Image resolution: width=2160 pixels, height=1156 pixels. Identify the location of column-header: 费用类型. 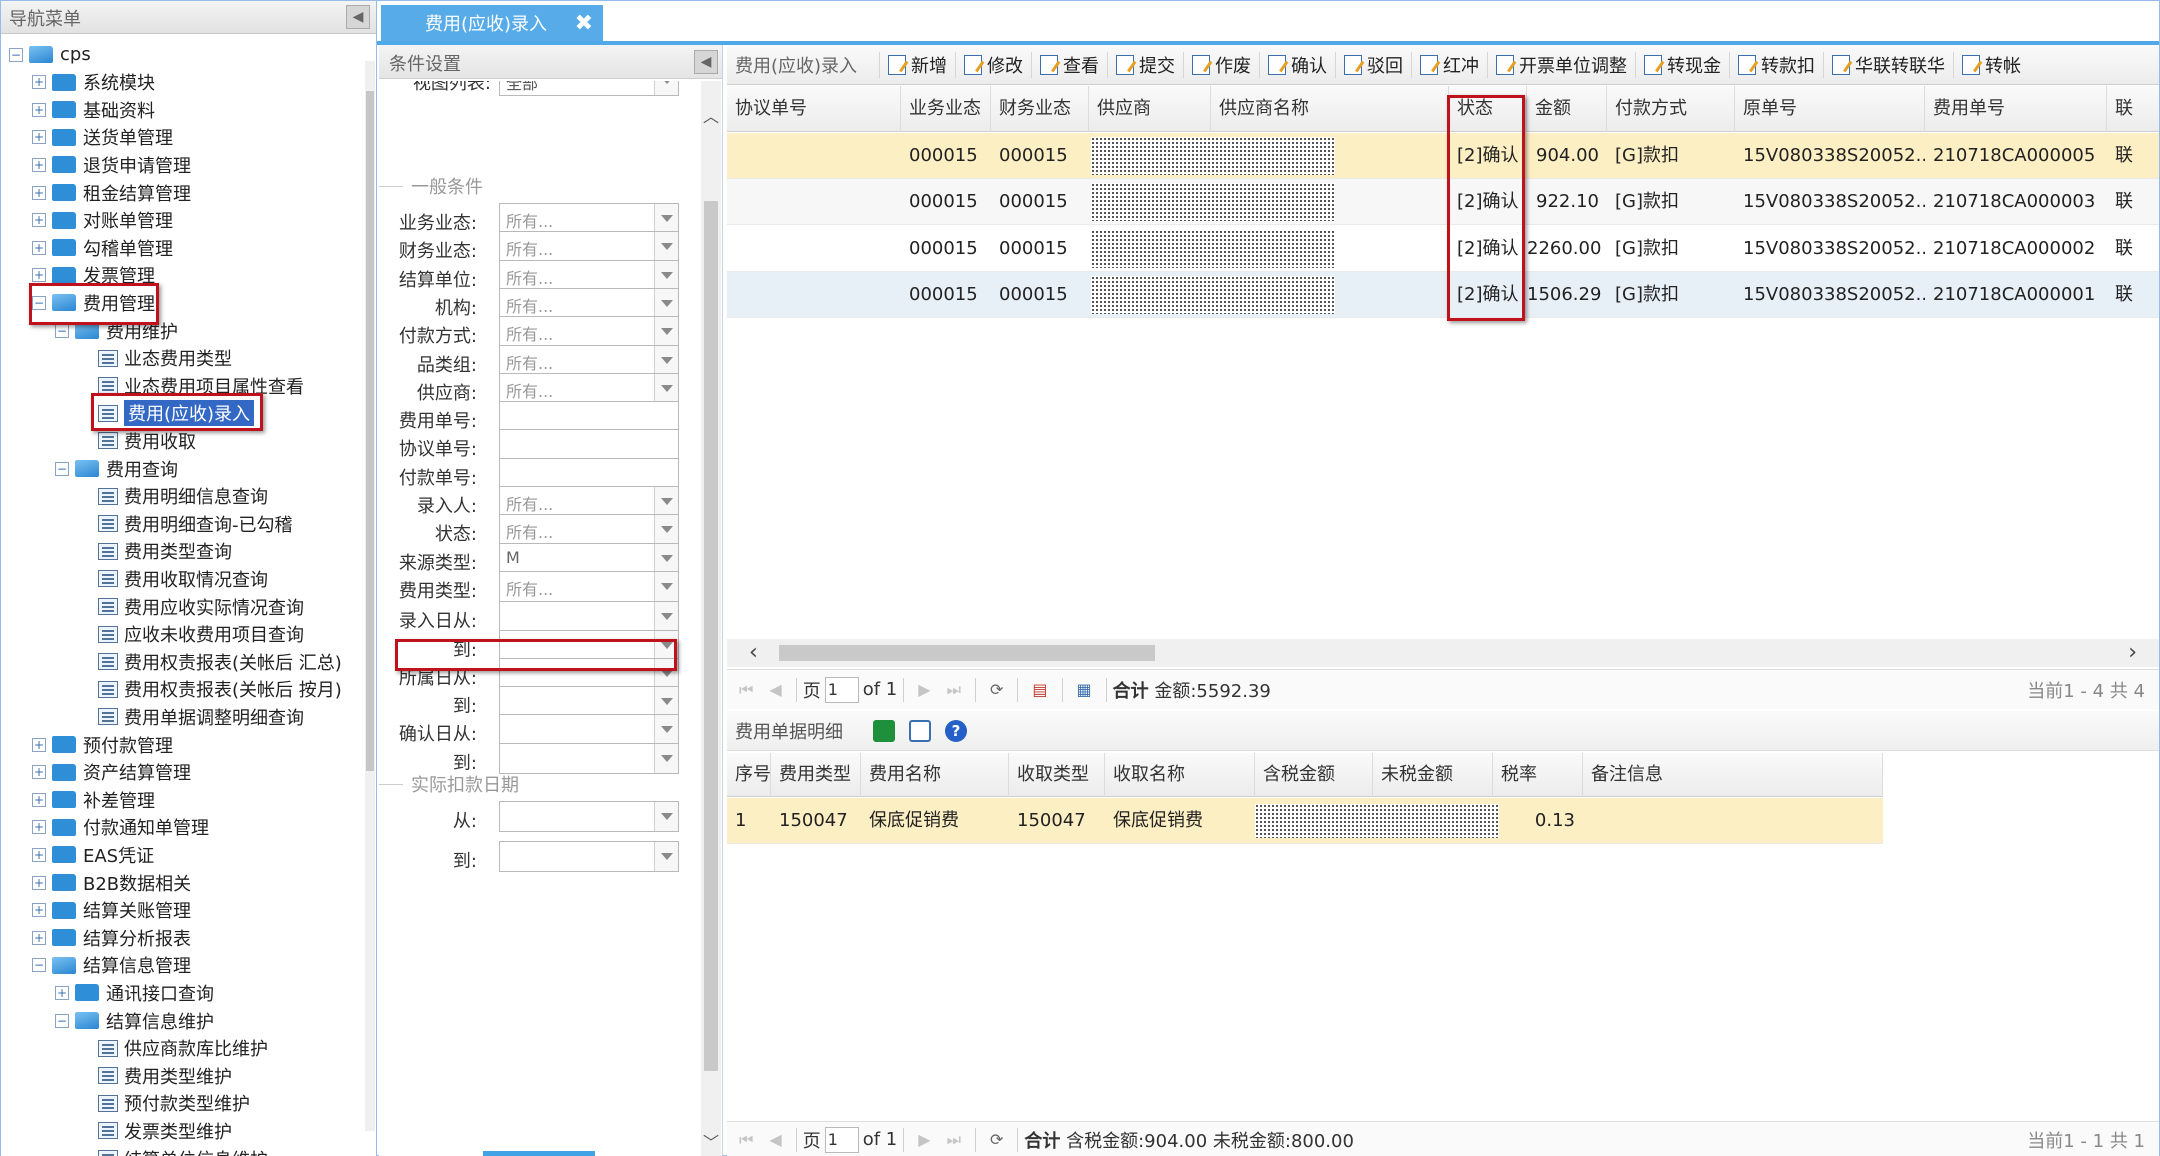
(816, 775).